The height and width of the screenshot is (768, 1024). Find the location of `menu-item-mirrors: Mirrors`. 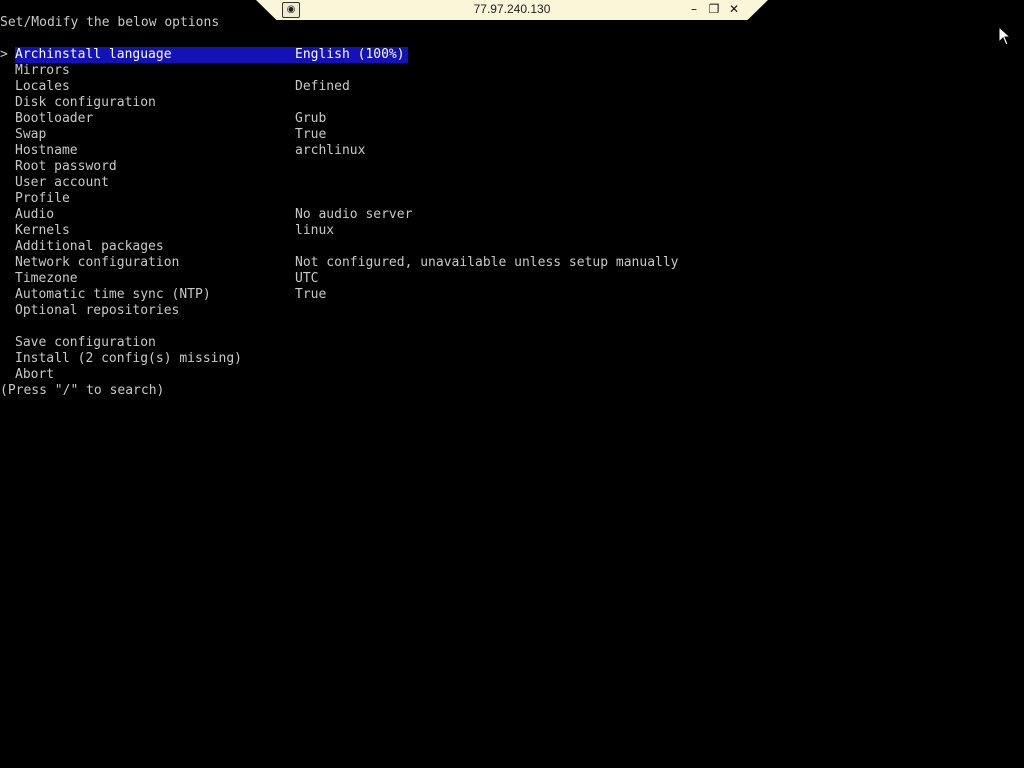

menu-item-mirrors: Mirrors is located at coordinates (500, 71).